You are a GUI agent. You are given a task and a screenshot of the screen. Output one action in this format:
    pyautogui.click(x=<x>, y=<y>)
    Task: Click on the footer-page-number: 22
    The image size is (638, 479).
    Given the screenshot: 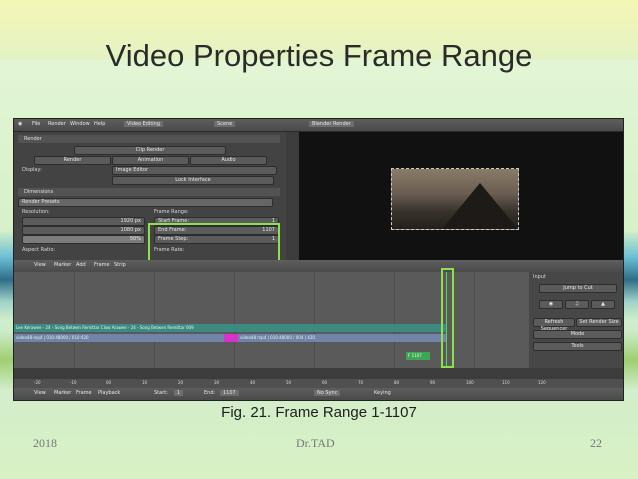 What is the action you would take?
    pyautogui.click(x=596, y=443)
    